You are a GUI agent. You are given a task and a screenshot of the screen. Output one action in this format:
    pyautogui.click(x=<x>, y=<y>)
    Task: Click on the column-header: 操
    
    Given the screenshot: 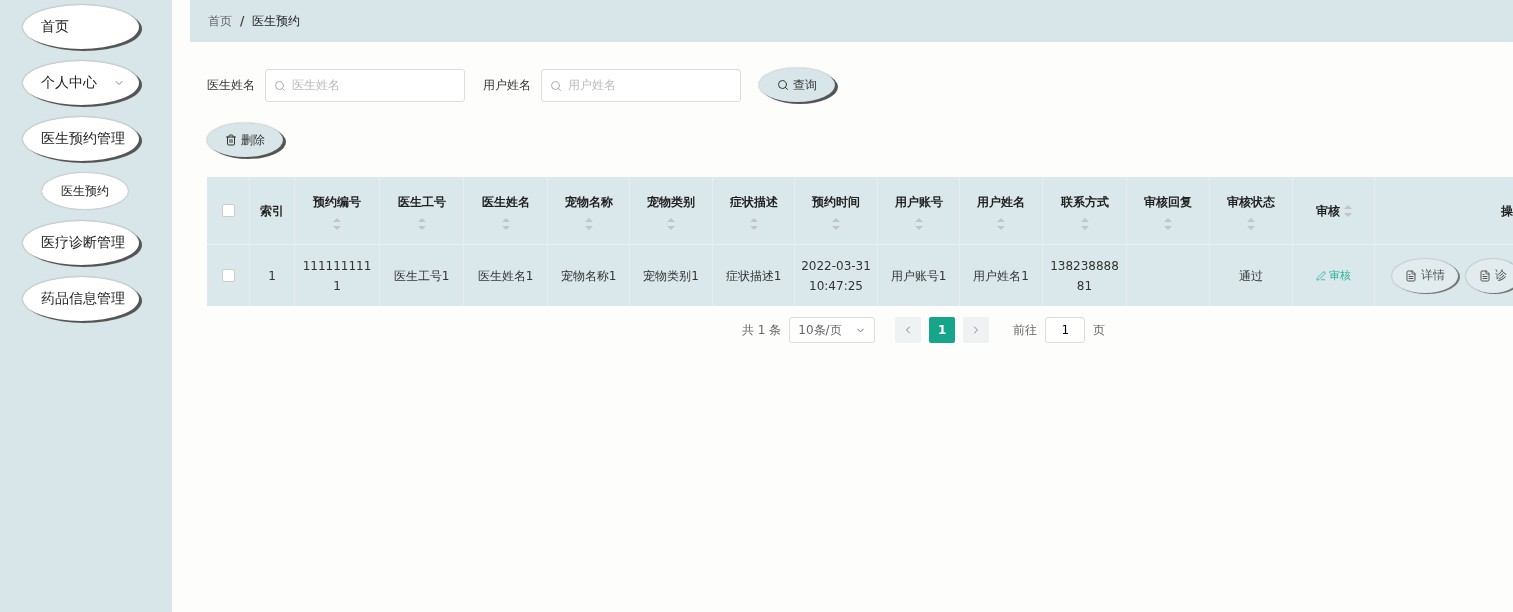 What is the action you would take?
    pyautogui.click(x=1507, y=211)
    